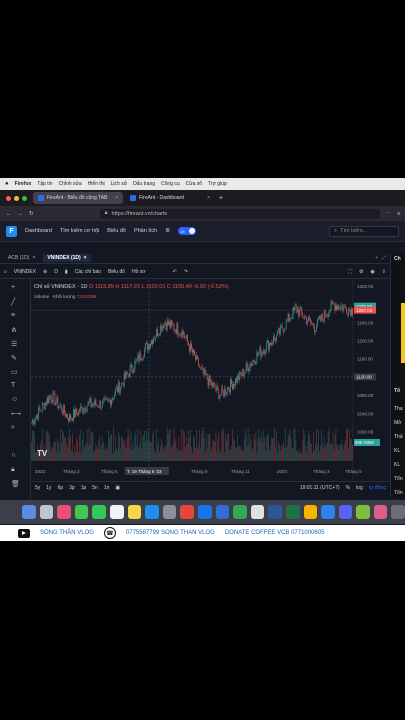  I want to click on menubar-item: Lịch sử, so click(119, 184).